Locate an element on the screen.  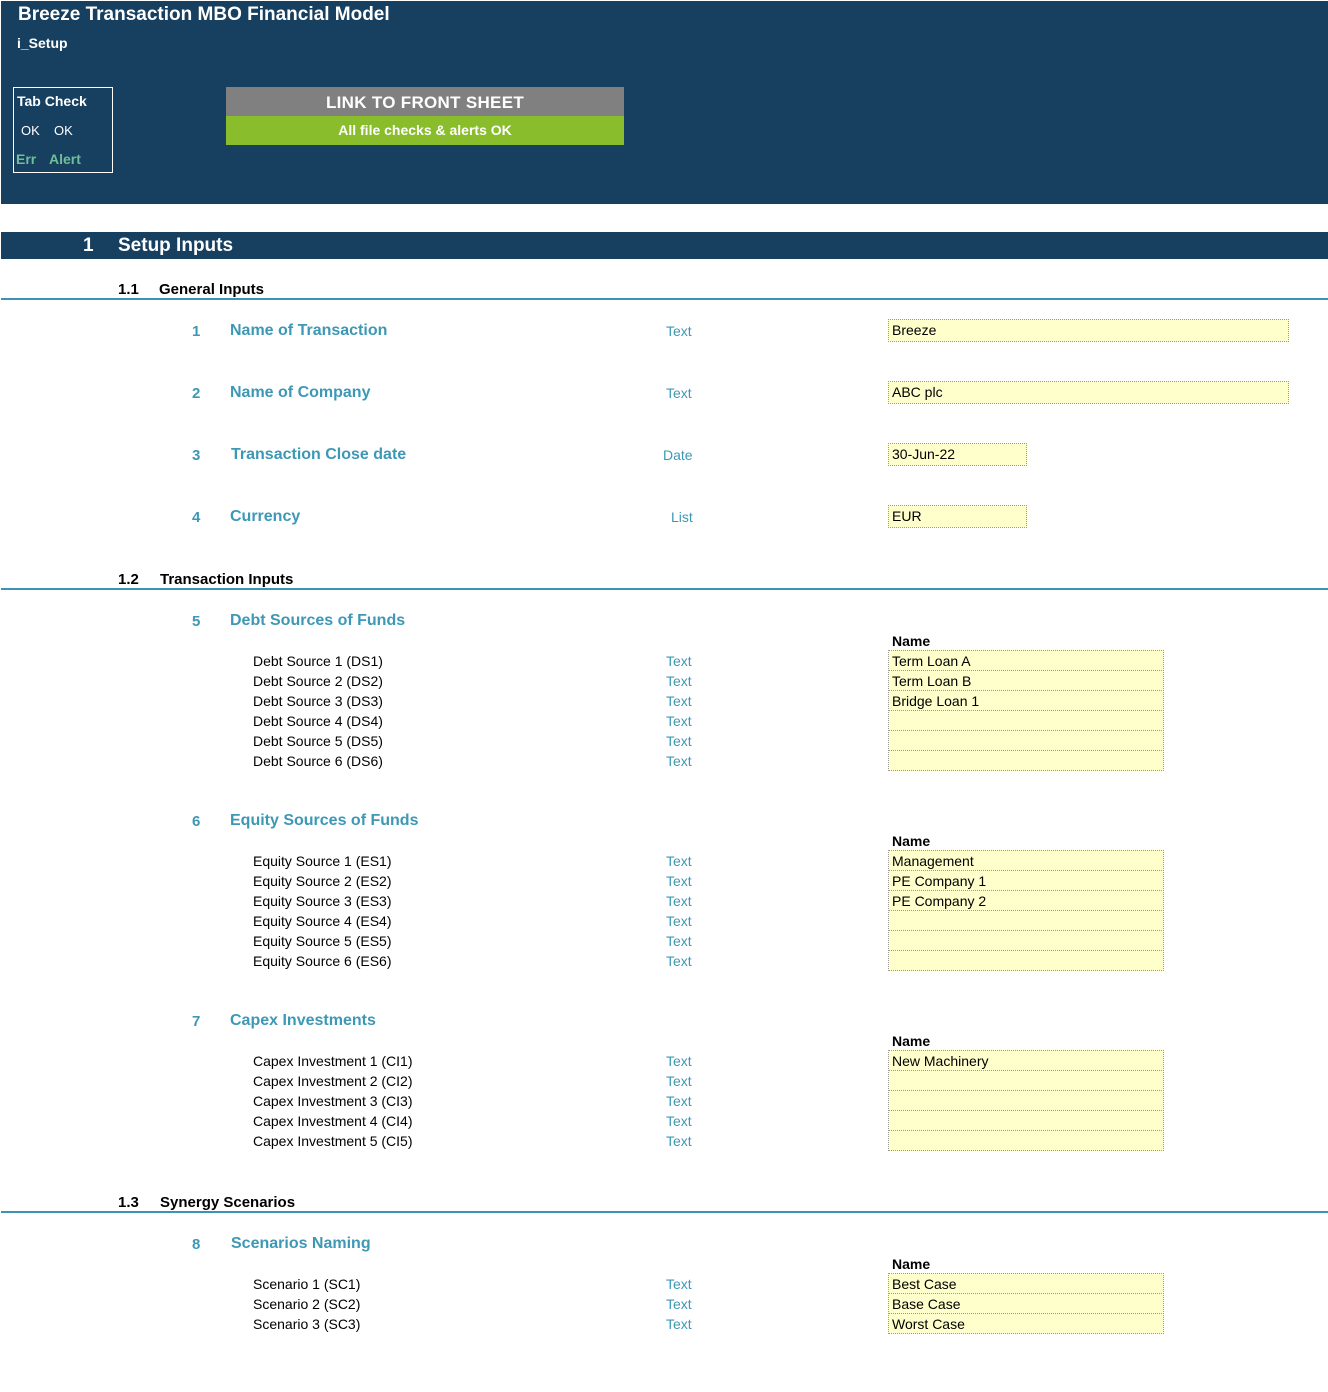
tab-check-ok: OK is located at coordinates (63, 130).